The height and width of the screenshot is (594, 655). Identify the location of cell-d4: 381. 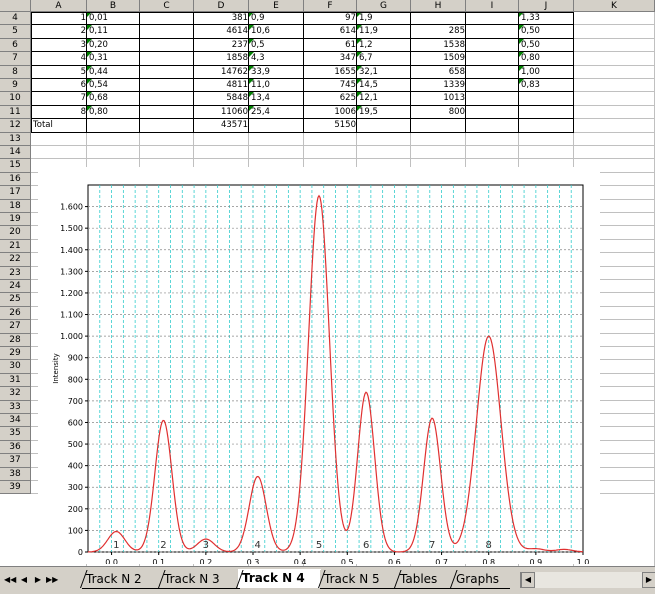
(221, 18).